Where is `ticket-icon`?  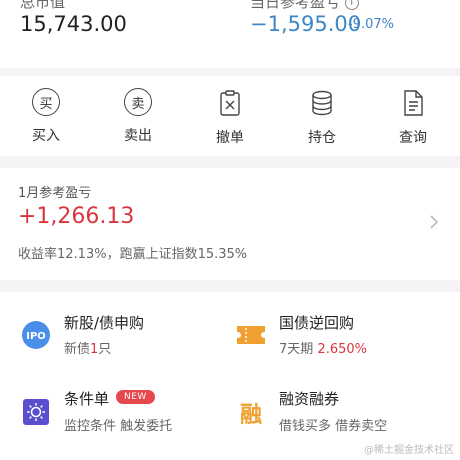 ticket-icon is located at coordinates (250, 337).